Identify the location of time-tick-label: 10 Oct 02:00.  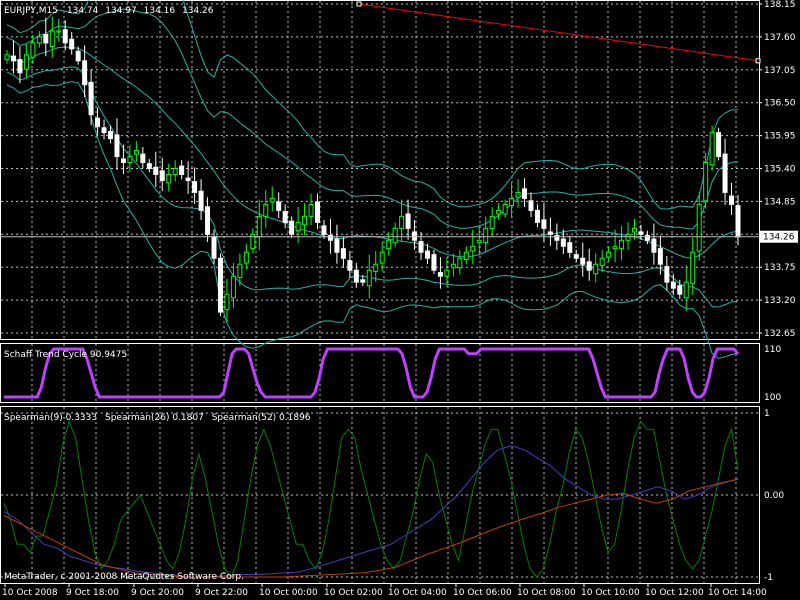
(353, 593).